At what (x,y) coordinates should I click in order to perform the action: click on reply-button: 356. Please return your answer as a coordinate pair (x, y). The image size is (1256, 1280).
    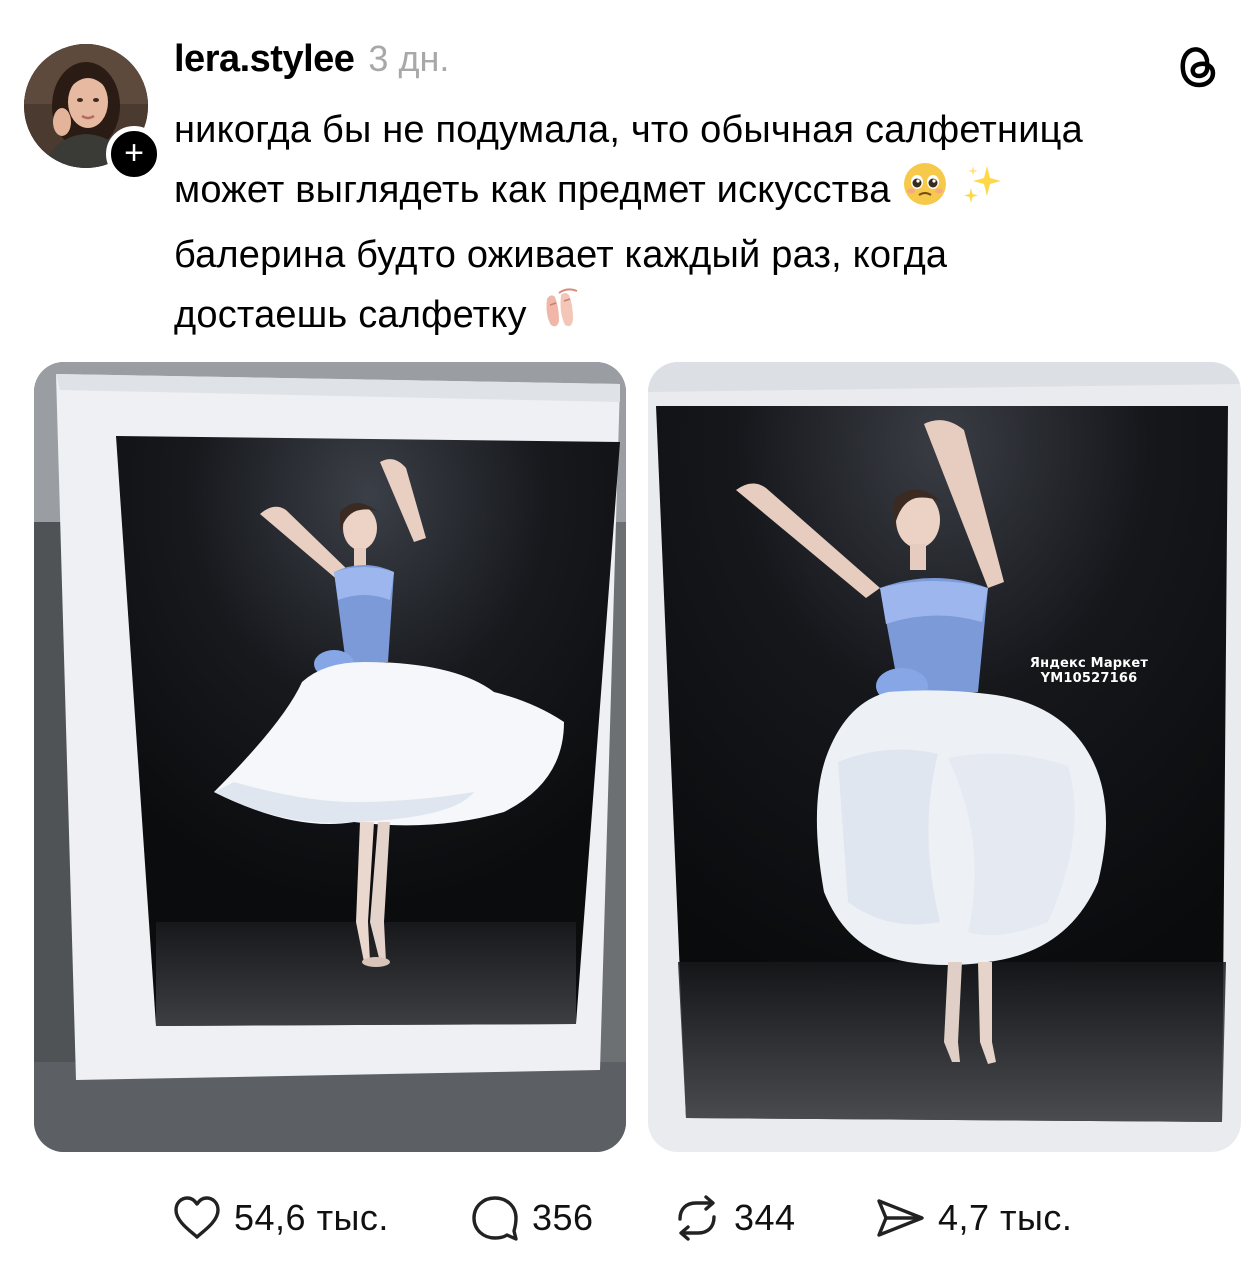
    Looking at the image, I should click on (532, 1218).